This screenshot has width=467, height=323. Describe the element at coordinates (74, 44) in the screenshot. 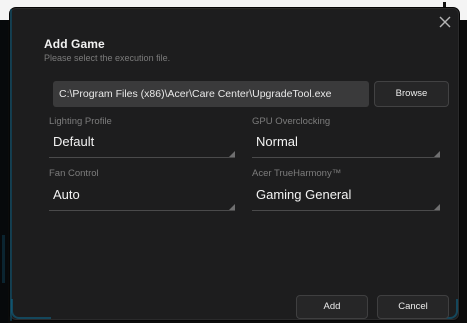

I see `dialog-title: Add Game` at that location.